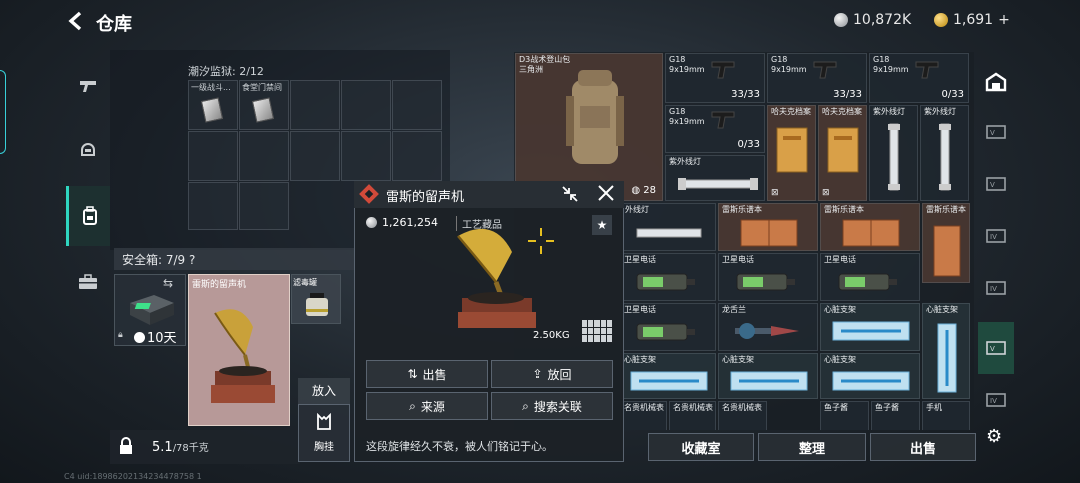 This screenshot has width=1080, height=483. I want to click on collapse-icon, so click(570, 196).